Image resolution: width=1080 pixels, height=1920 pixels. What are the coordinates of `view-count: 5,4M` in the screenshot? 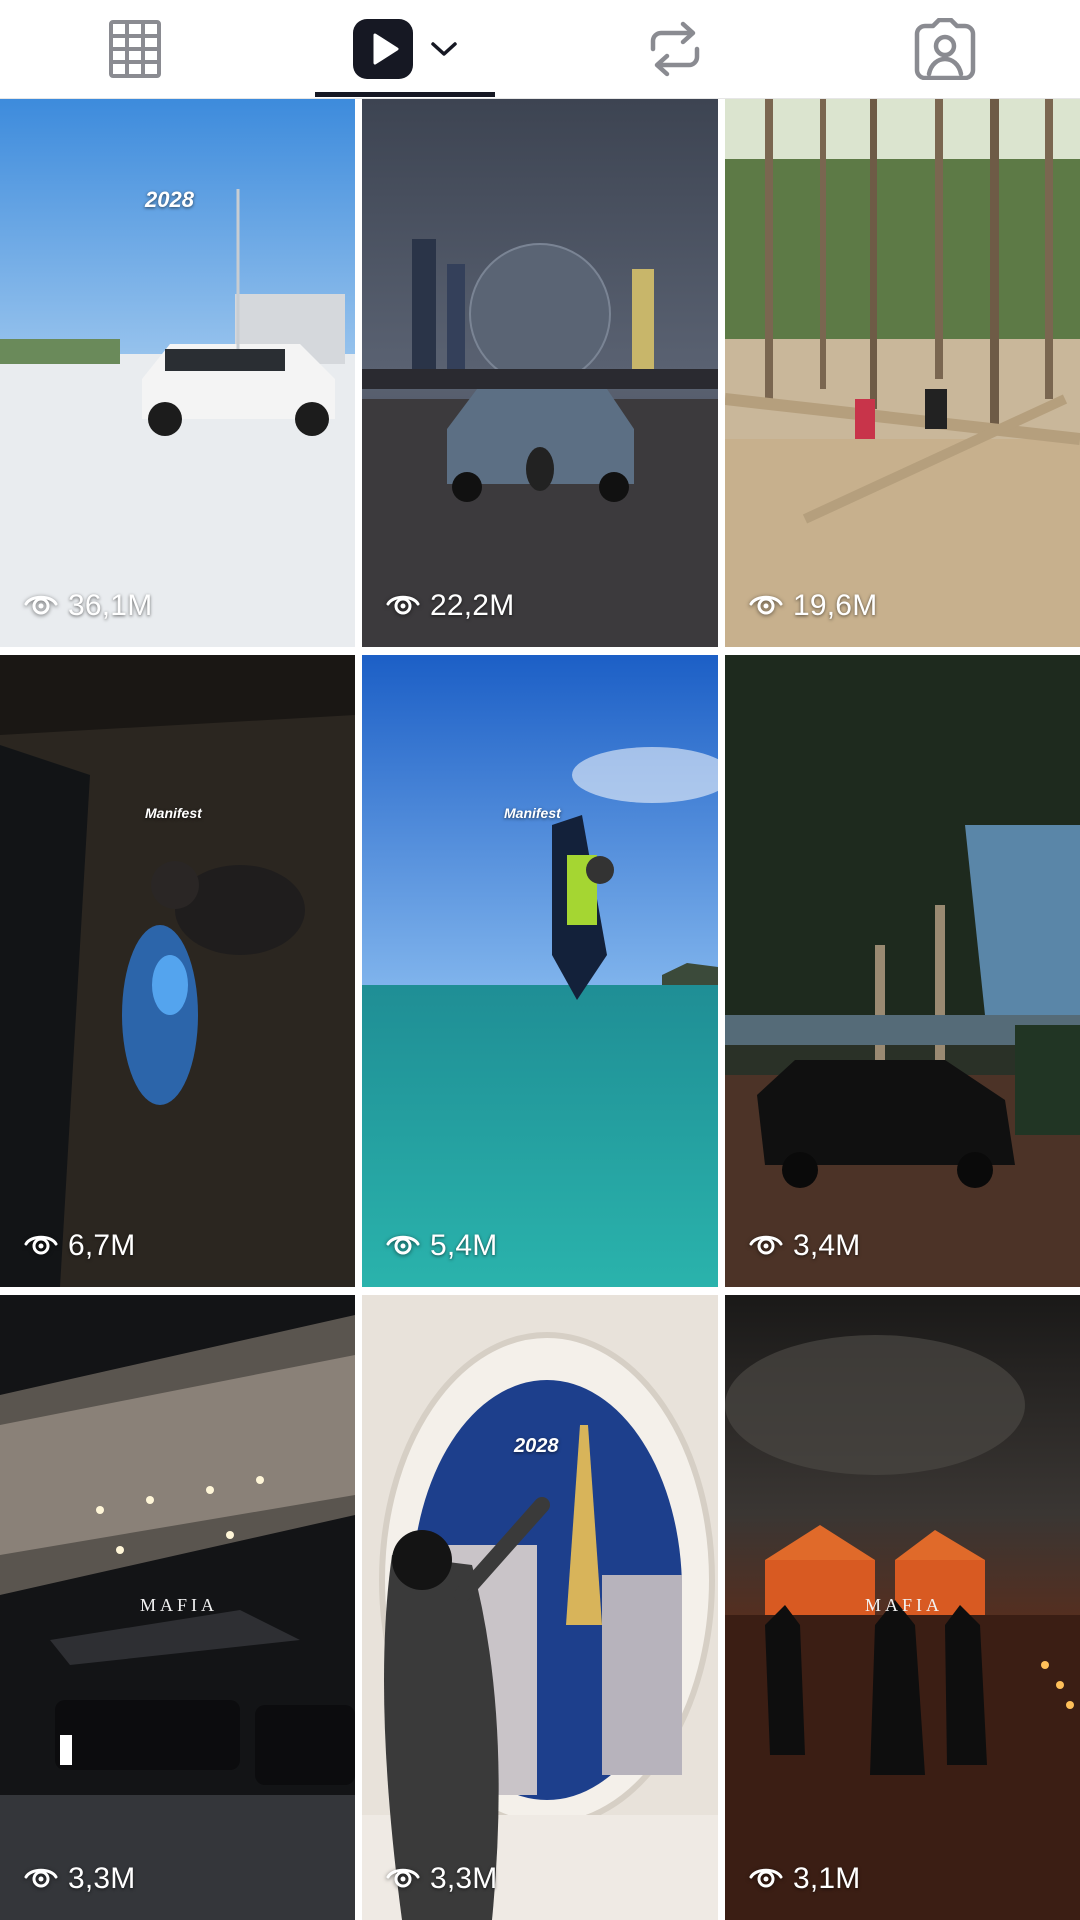 It's located at (442, 1246).